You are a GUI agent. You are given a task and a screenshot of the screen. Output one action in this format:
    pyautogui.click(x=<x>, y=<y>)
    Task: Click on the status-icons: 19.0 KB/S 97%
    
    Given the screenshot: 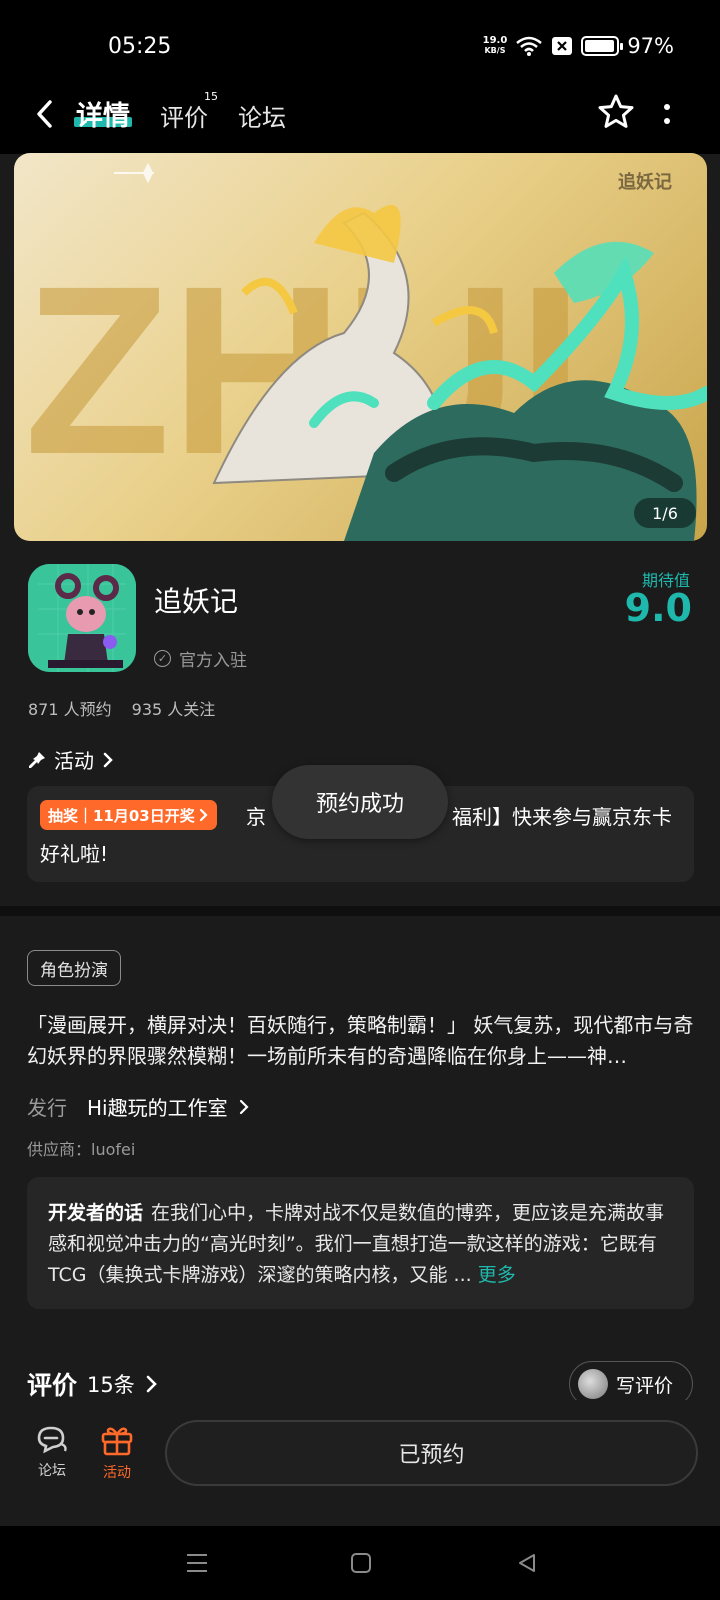 What is the action you would take?
    pyautogui.click(x=578, y=46)
    